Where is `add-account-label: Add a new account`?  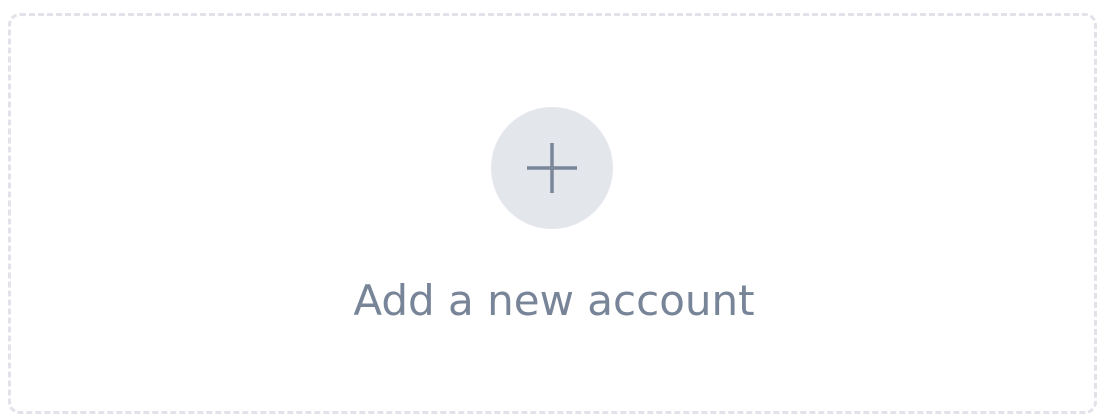
add-account-label: Add a new account is located at coordinates (554, 300).